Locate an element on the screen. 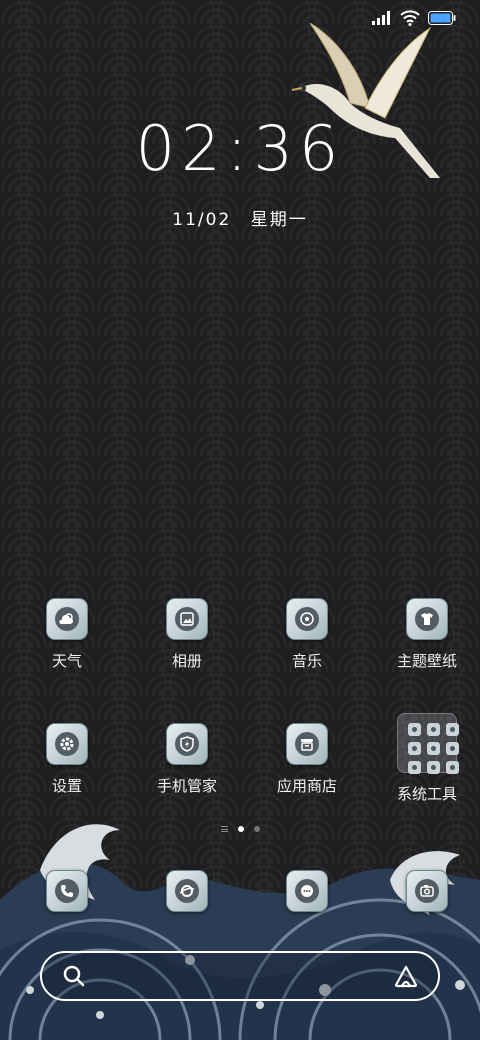  app-label: 相册 is located at coordinates (186, 661).